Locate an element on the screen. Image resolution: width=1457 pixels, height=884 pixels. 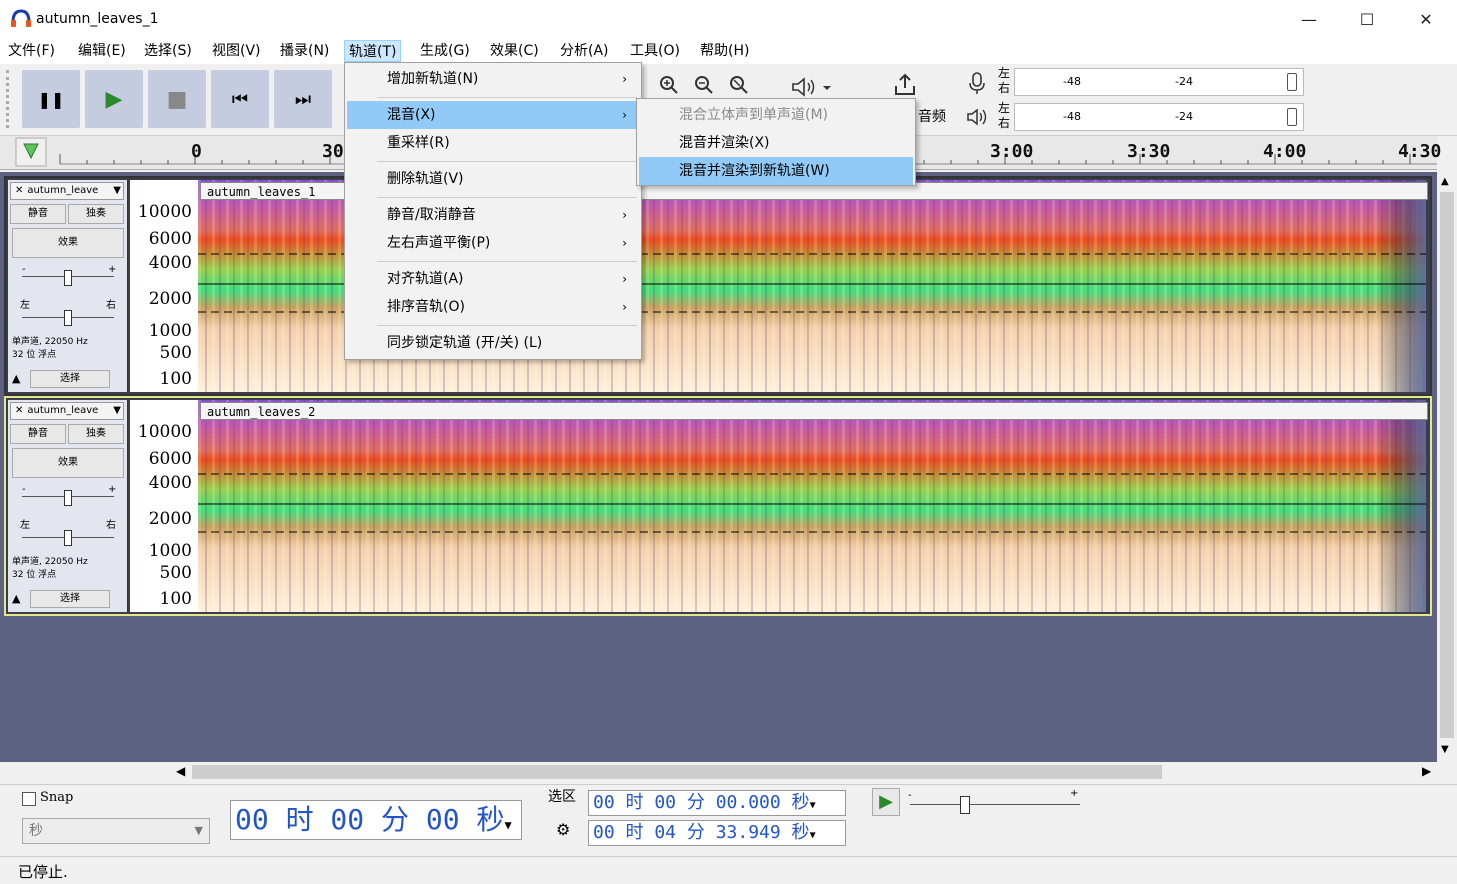
toolbar-grip is located at coordinates (10, 99).